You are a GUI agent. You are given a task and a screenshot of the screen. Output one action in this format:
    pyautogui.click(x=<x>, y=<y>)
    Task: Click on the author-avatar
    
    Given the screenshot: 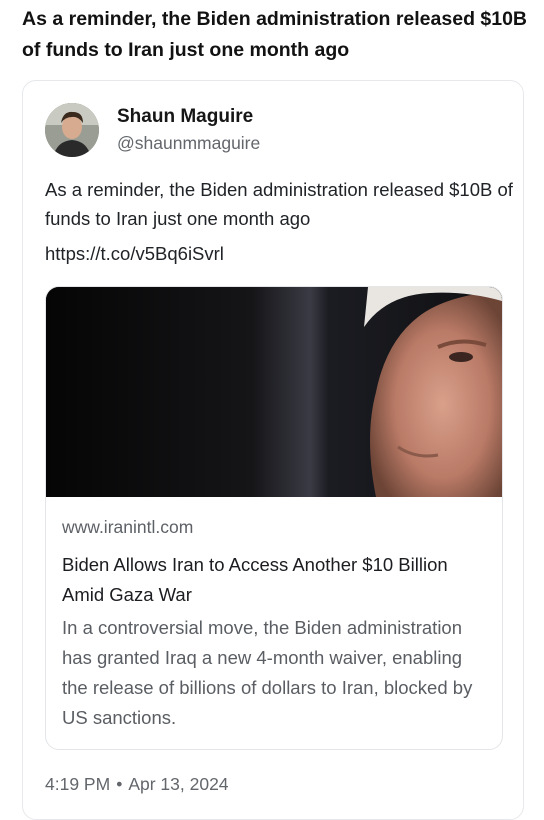 What is the action you would take?
    pyautogui.click(x=72, y=130)
    